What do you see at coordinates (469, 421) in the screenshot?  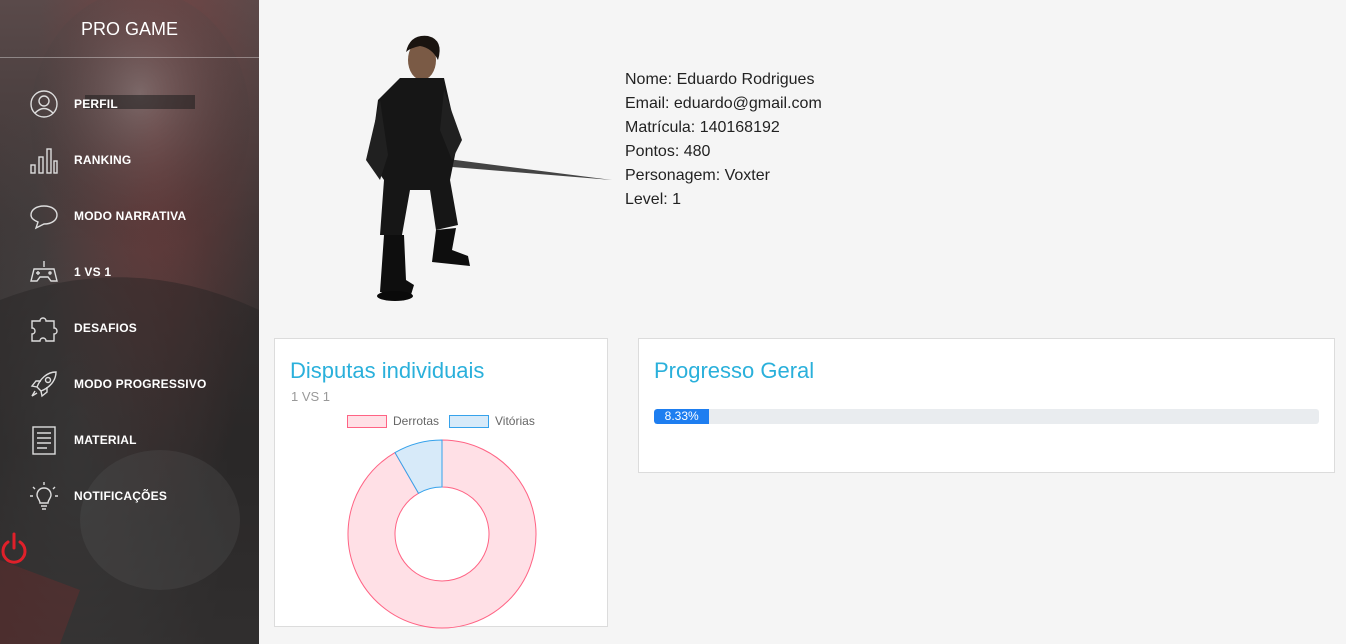 I see `legend-swatch-vitorias` at bounding box center [469, 421].